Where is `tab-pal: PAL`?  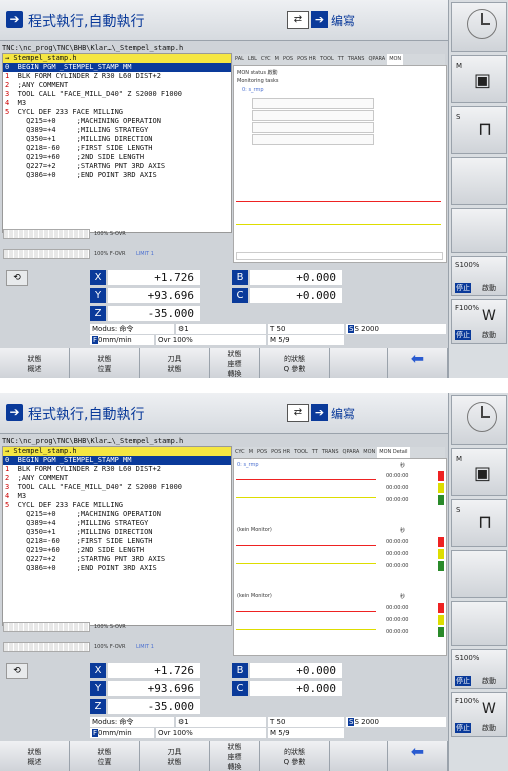
tab-pal: PAL is located at coordinates (239, 59).